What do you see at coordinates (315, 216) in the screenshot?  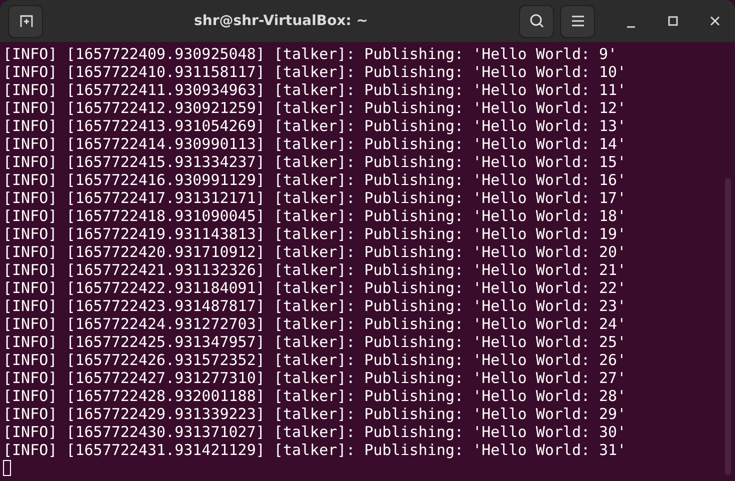 I see `terminal-line: [INFO] [1657722418.931090045] [talker]: Publishing: 'Hello World: 18'` at bounding box center [315, 216].